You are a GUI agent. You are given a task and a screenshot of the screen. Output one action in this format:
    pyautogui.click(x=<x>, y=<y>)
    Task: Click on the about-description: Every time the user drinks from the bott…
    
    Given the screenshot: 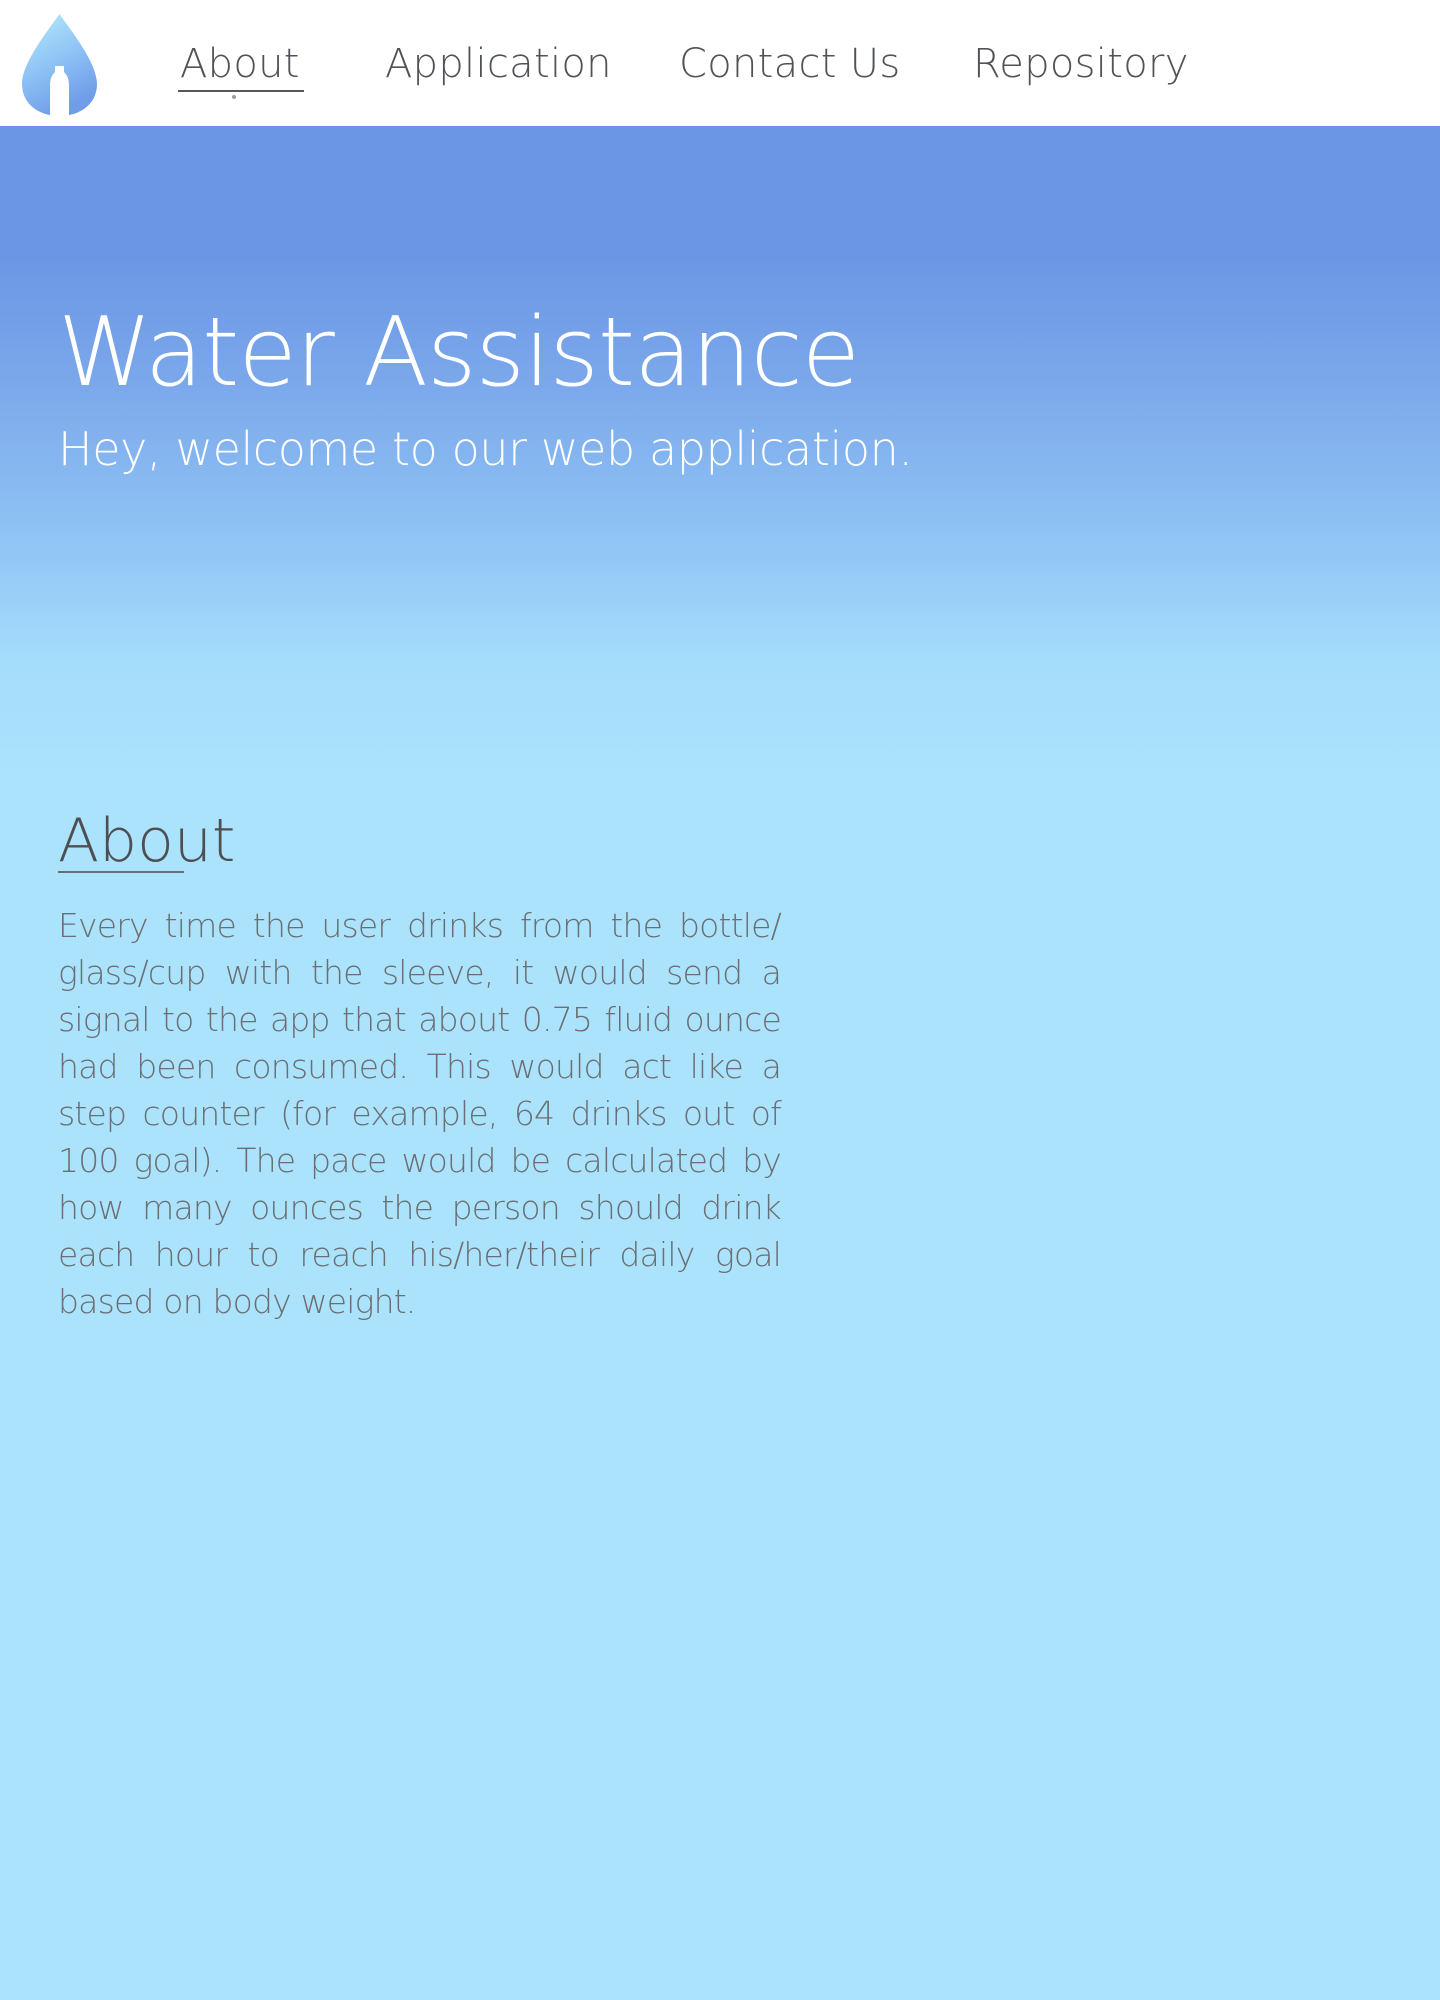 What is the action you would take?
    pyautogui.click(x=420, y=1113)
    